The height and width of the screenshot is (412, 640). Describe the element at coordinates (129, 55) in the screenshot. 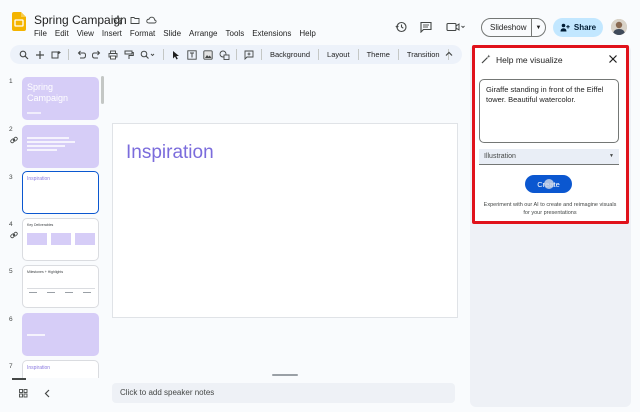

I see `paint-format-icon` at that location.